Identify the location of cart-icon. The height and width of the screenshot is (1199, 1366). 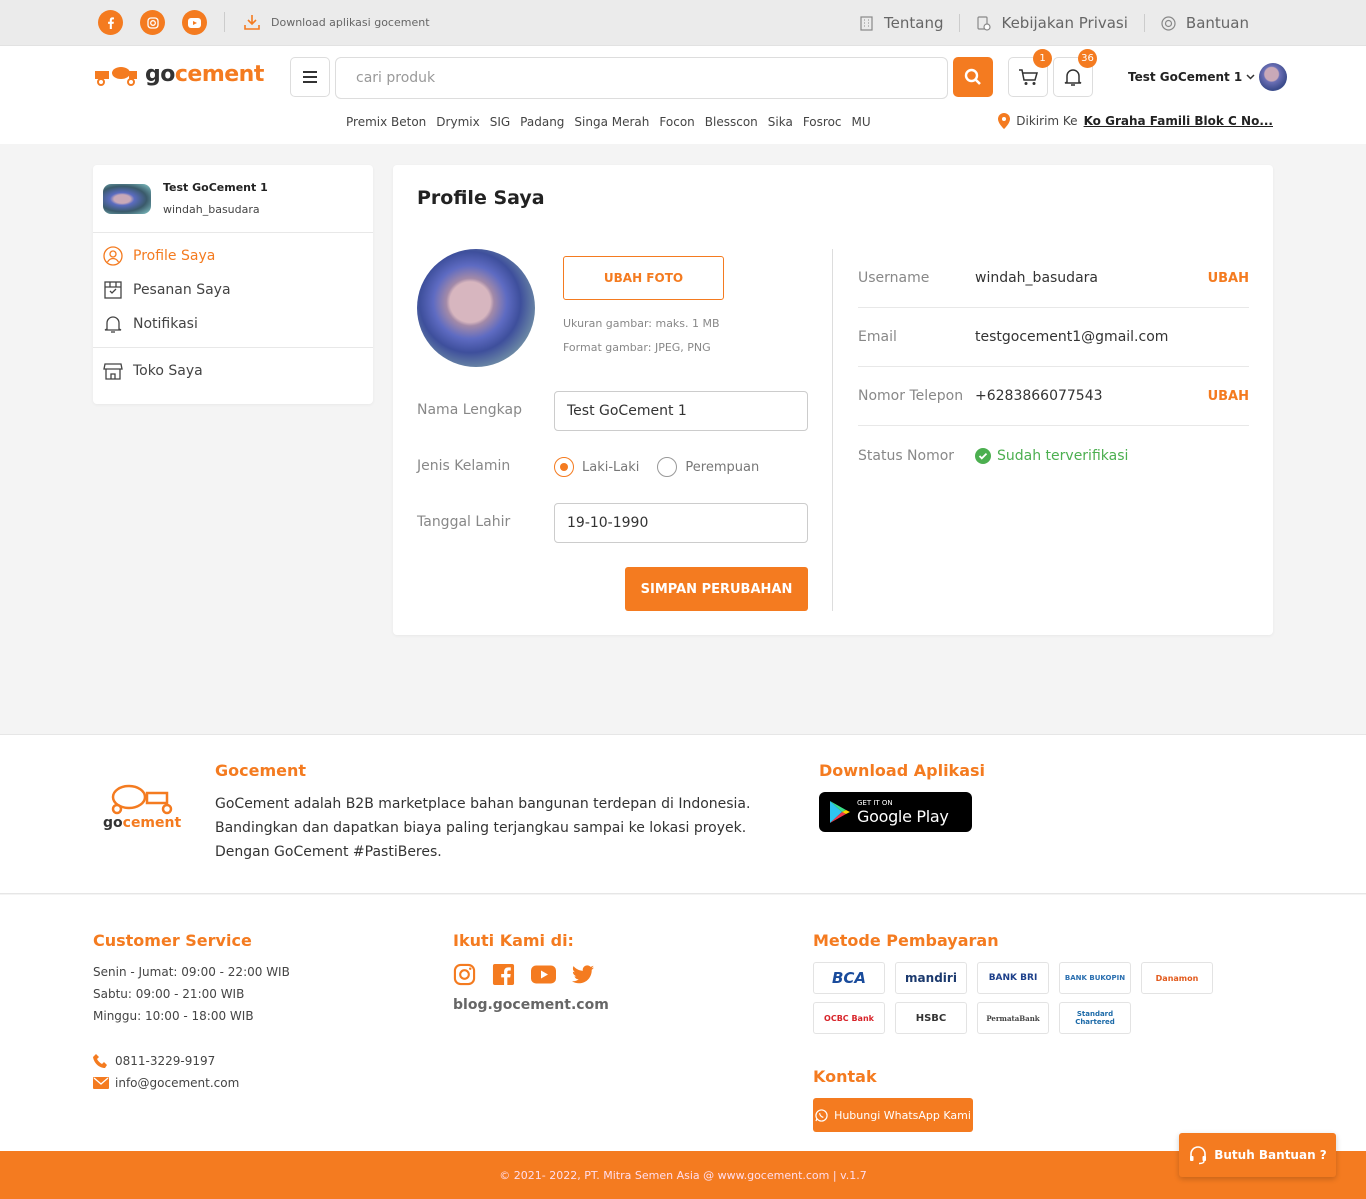
(1028, 77).